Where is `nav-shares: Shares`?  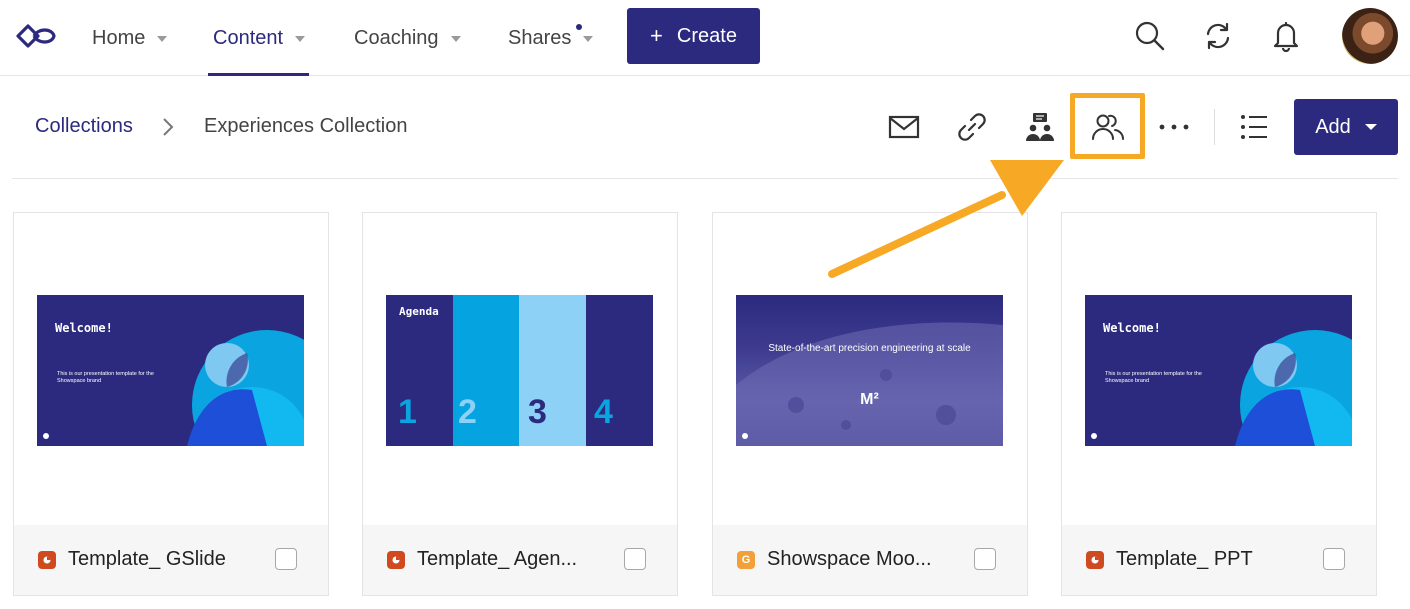 nav-shares: Shares is located at coordinates (551, 38).